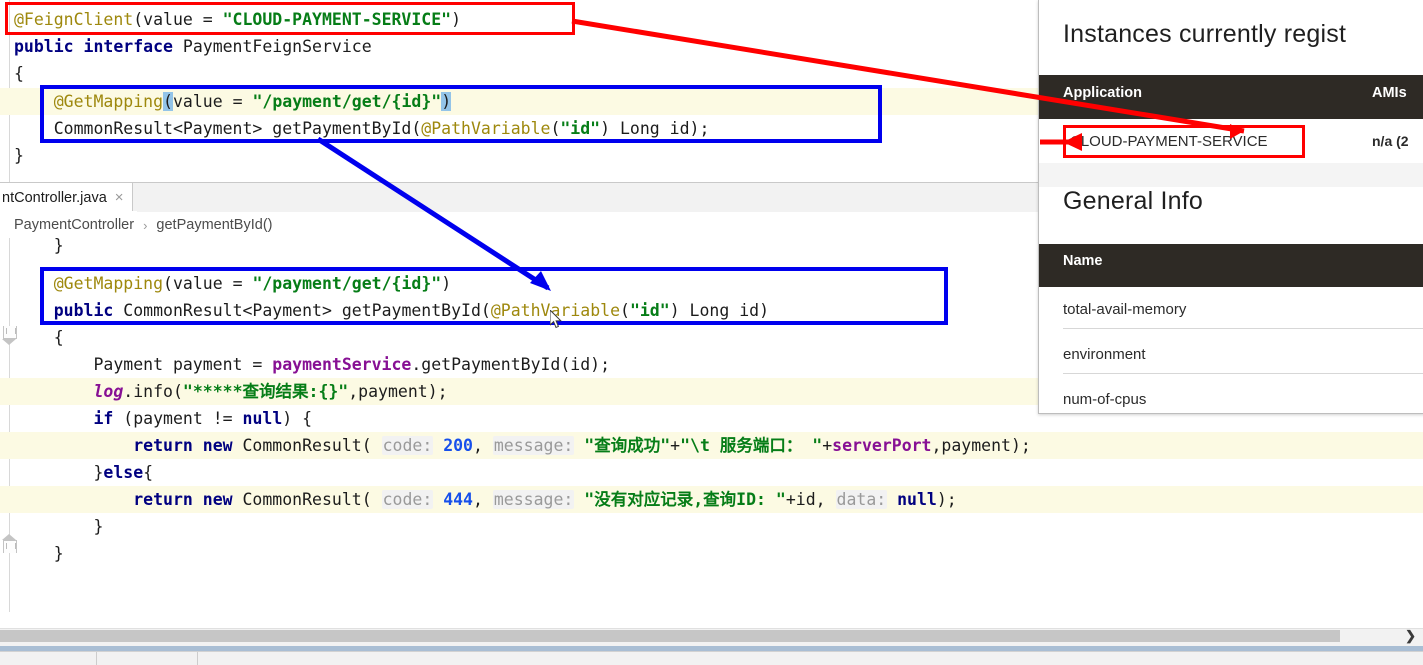  Describe the element at coordinates (1390, 141) in the screenshot. I see `cell-amis: n/a (2` at that location.